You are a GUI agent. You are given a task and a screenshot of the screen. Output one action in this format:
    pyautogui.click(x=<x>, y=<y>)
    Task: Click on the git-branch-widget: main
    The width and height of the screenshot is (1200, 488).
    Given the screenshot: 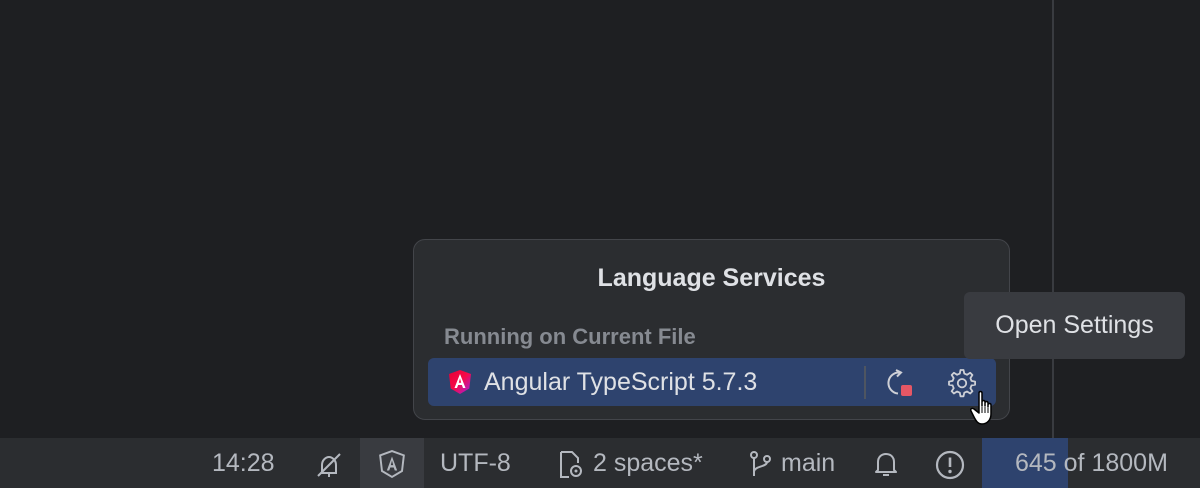 What is the action you would take?
    pyautogui.click(x=798, y=463)
    